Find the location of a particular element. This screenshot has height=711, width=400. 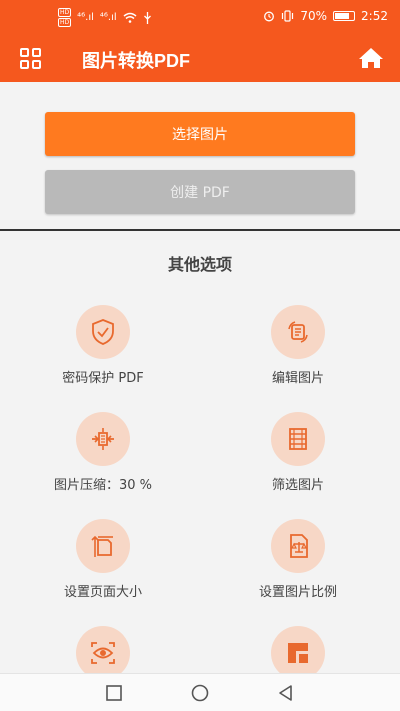

page-size-icon is located at coordinates (102, 546).